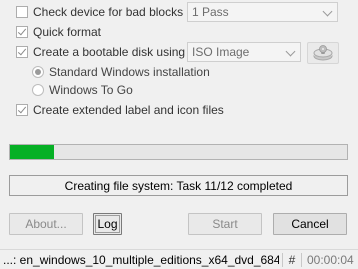 The width and height of the screenshot is (358, 269). I want to click on log-button-label: Log, so click(107, 224).